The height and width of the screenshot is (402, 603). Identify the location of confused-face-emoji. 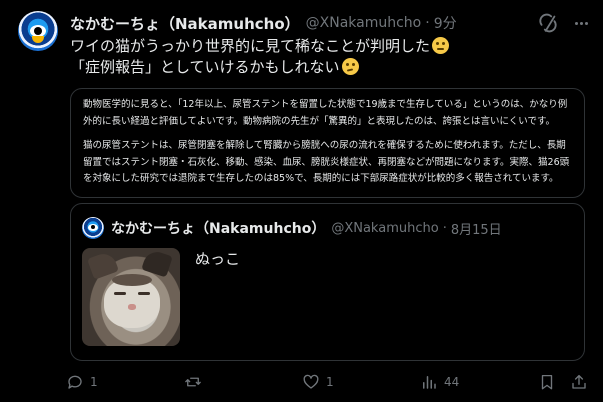
(441, 45).